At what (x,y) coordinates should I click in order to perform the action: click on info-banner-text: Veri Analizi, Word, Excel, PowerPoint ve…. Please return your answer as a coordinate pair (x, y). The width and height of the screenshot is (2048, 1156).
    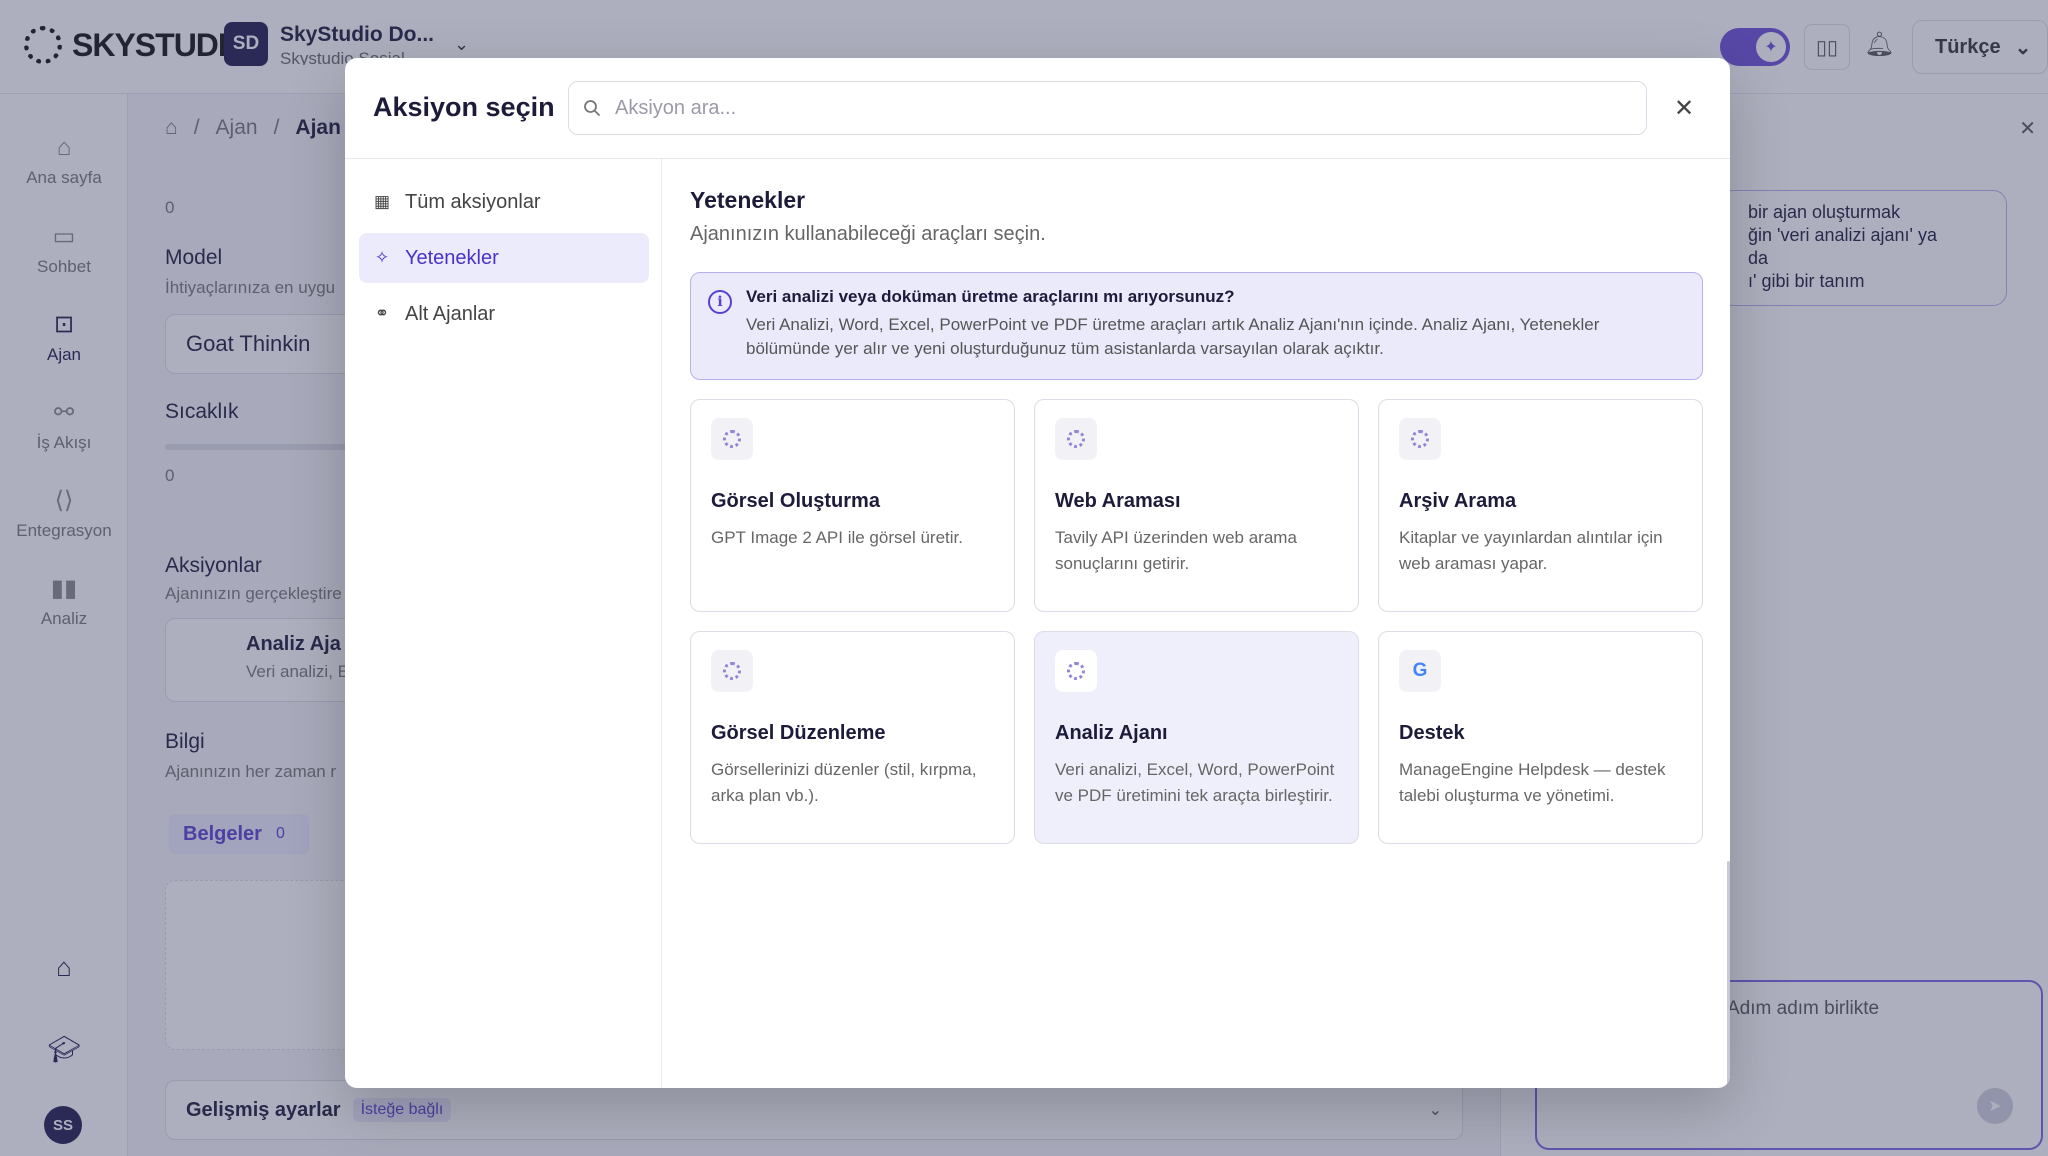
    Looking at the image, I should click on (1173, 336).